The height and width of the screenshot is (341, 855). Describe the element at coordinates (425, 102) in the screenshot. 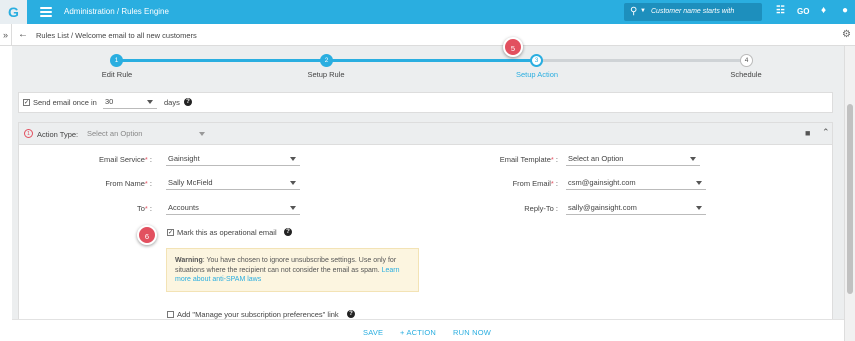

I see `send-email-row: ✓ Send email once in 30 days ?` at that location.